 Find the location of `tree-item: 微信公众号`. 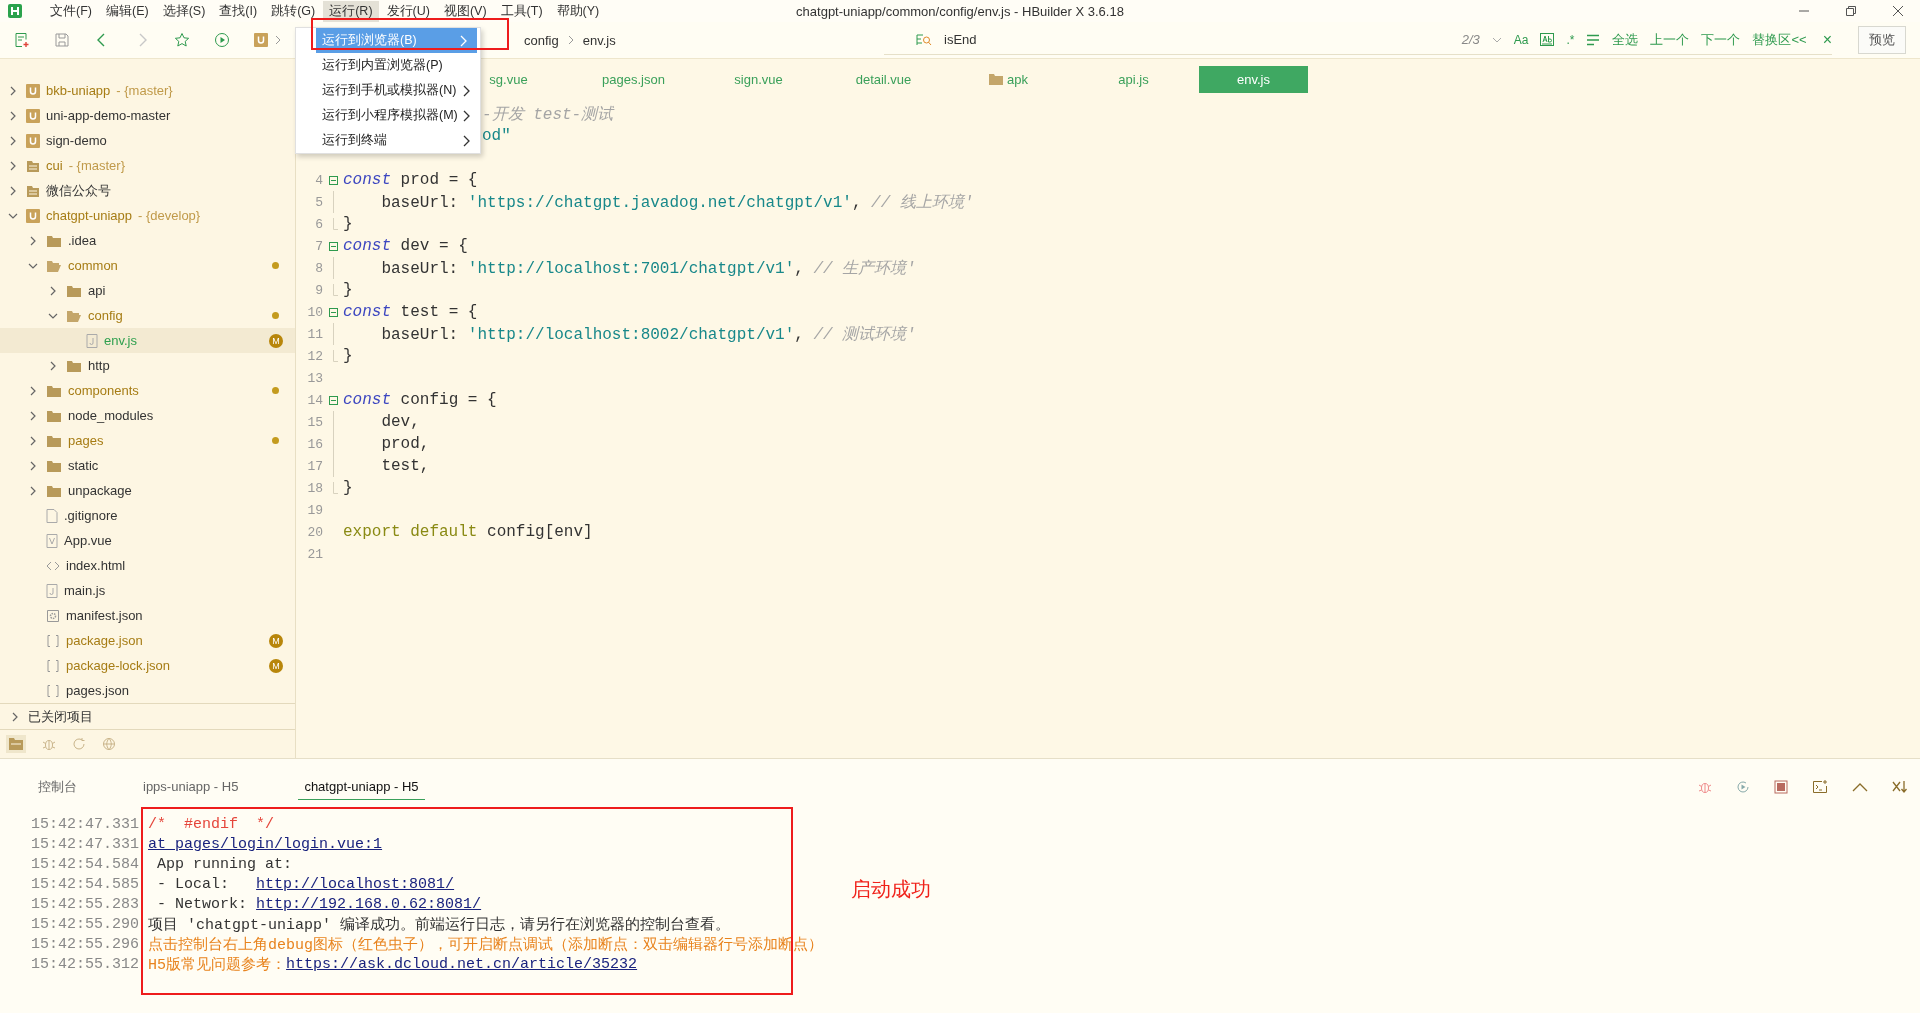

tree-item: 微信公众号 is located at coordinates (147, 190).